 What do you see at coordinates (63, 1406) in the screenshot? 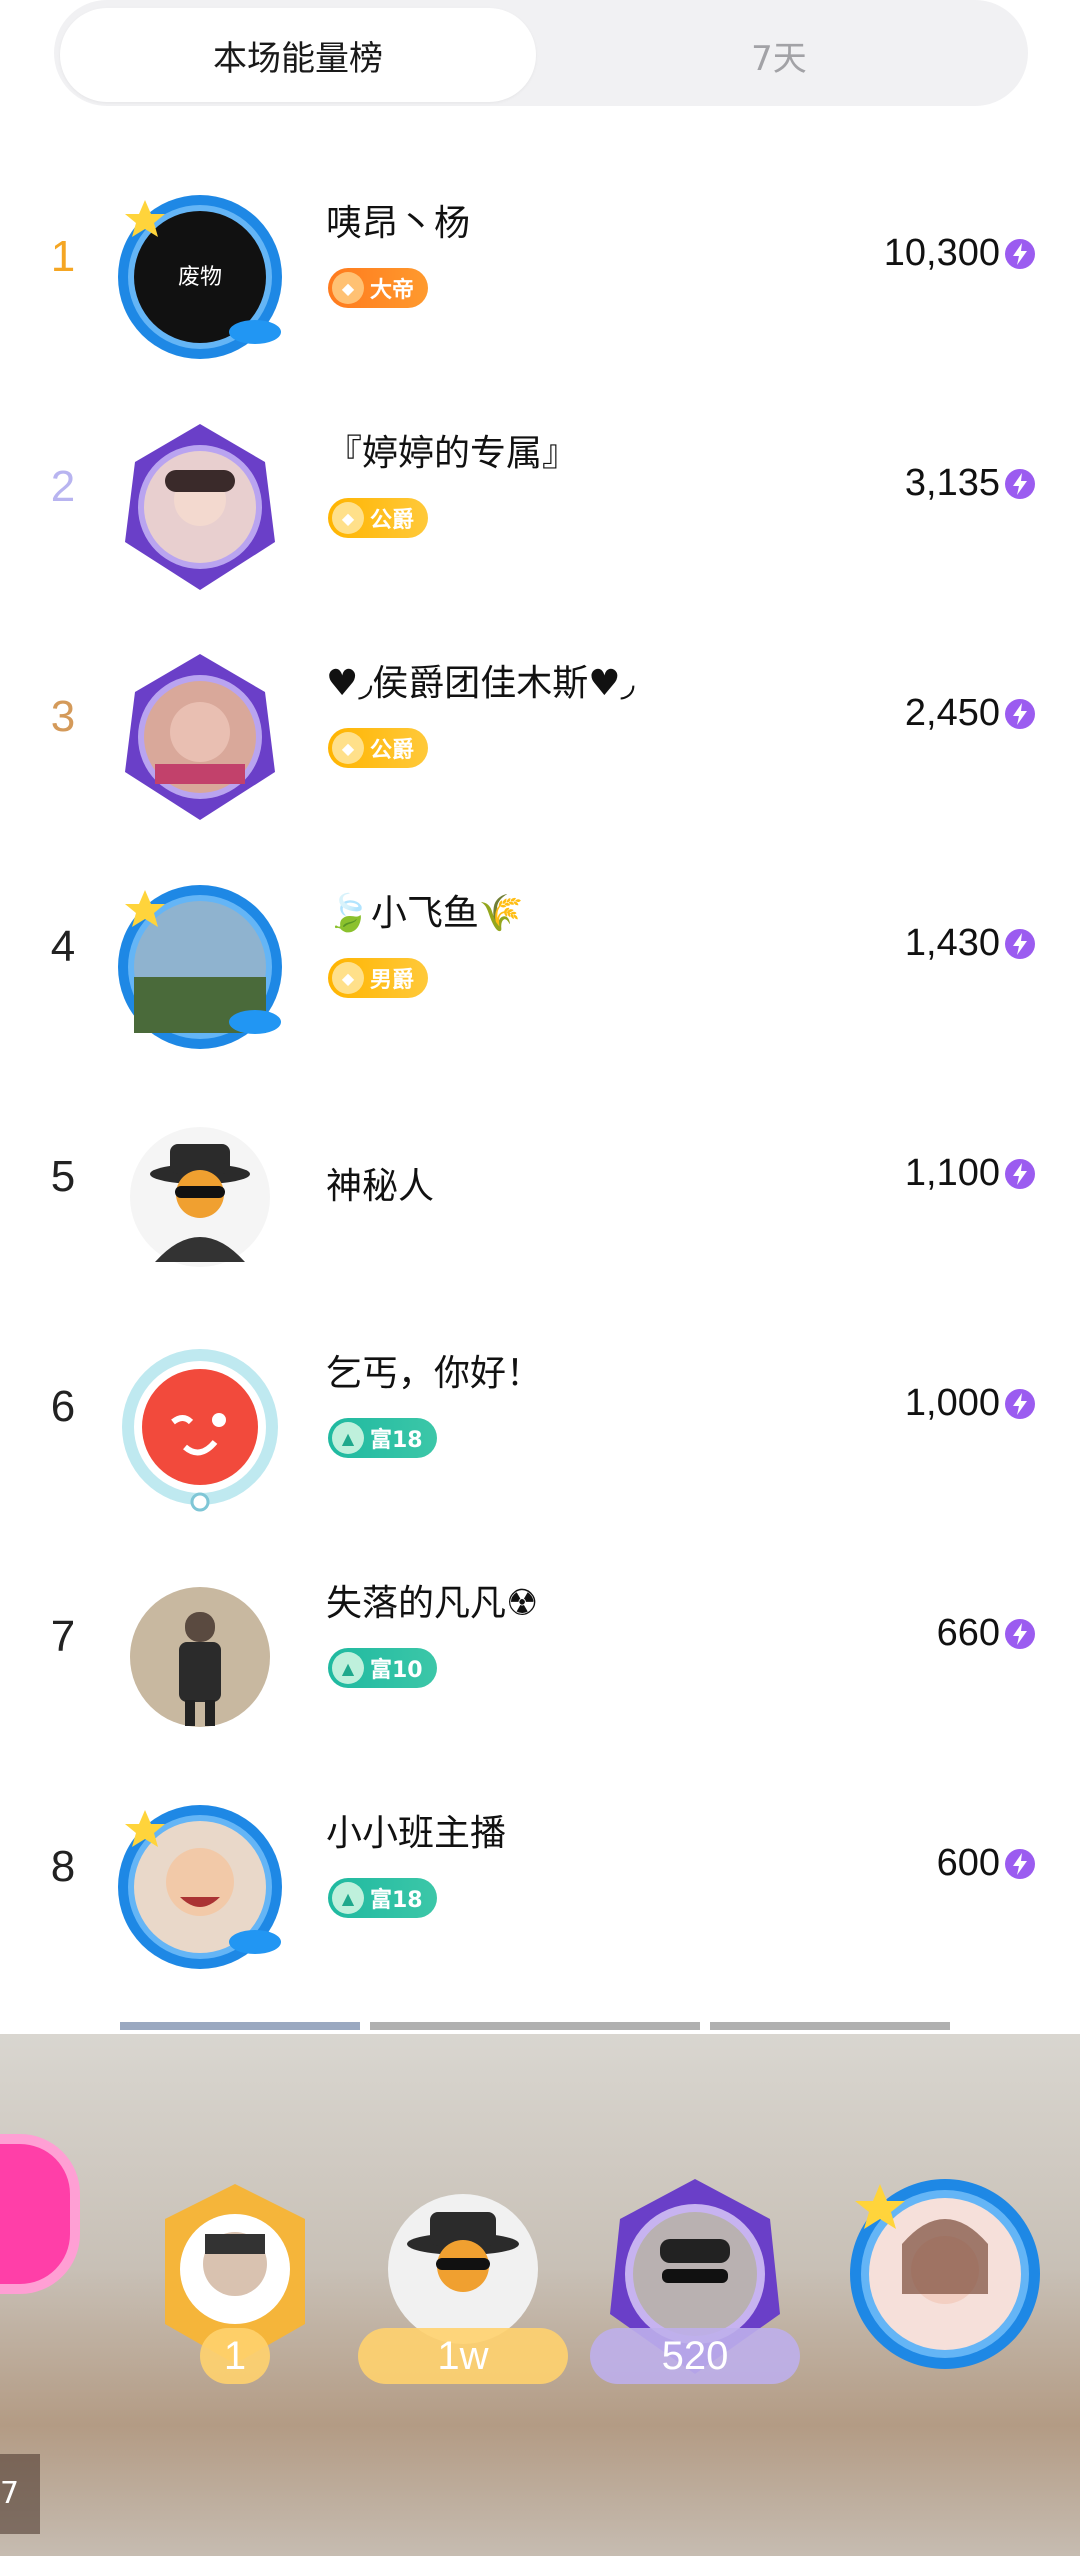
I see `rank-number: 6` at bounding box center [63, 1406].